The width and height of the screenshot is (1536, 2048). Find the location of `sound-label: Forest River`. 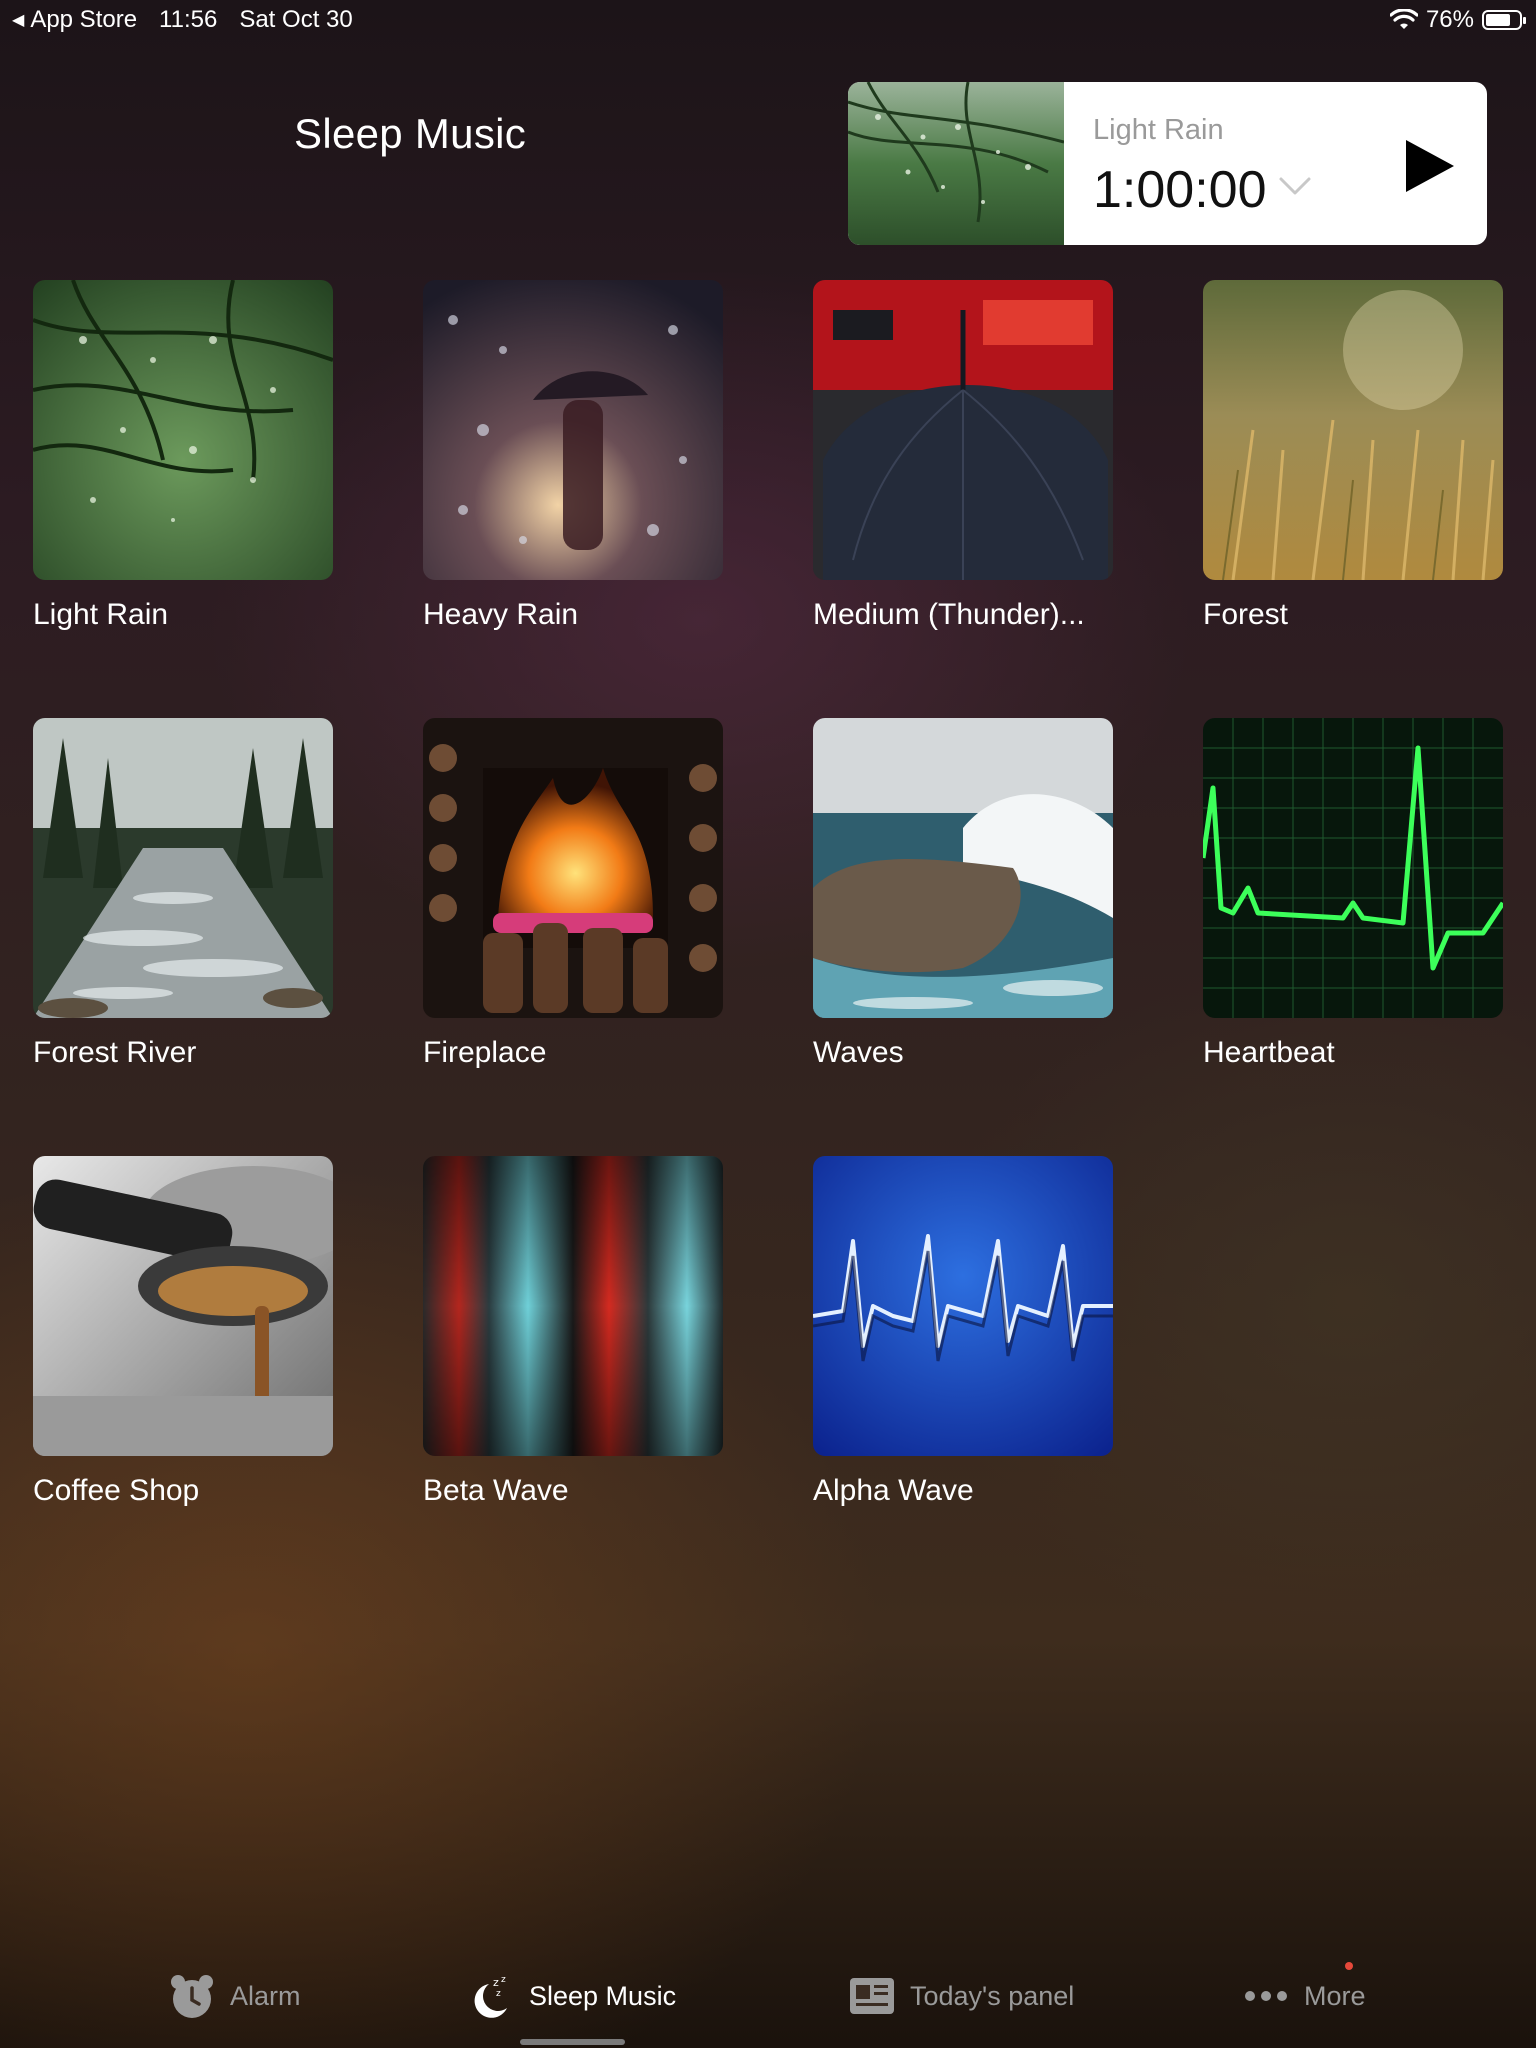

sound-label: Forest River is located at coordinates (115, 1052).